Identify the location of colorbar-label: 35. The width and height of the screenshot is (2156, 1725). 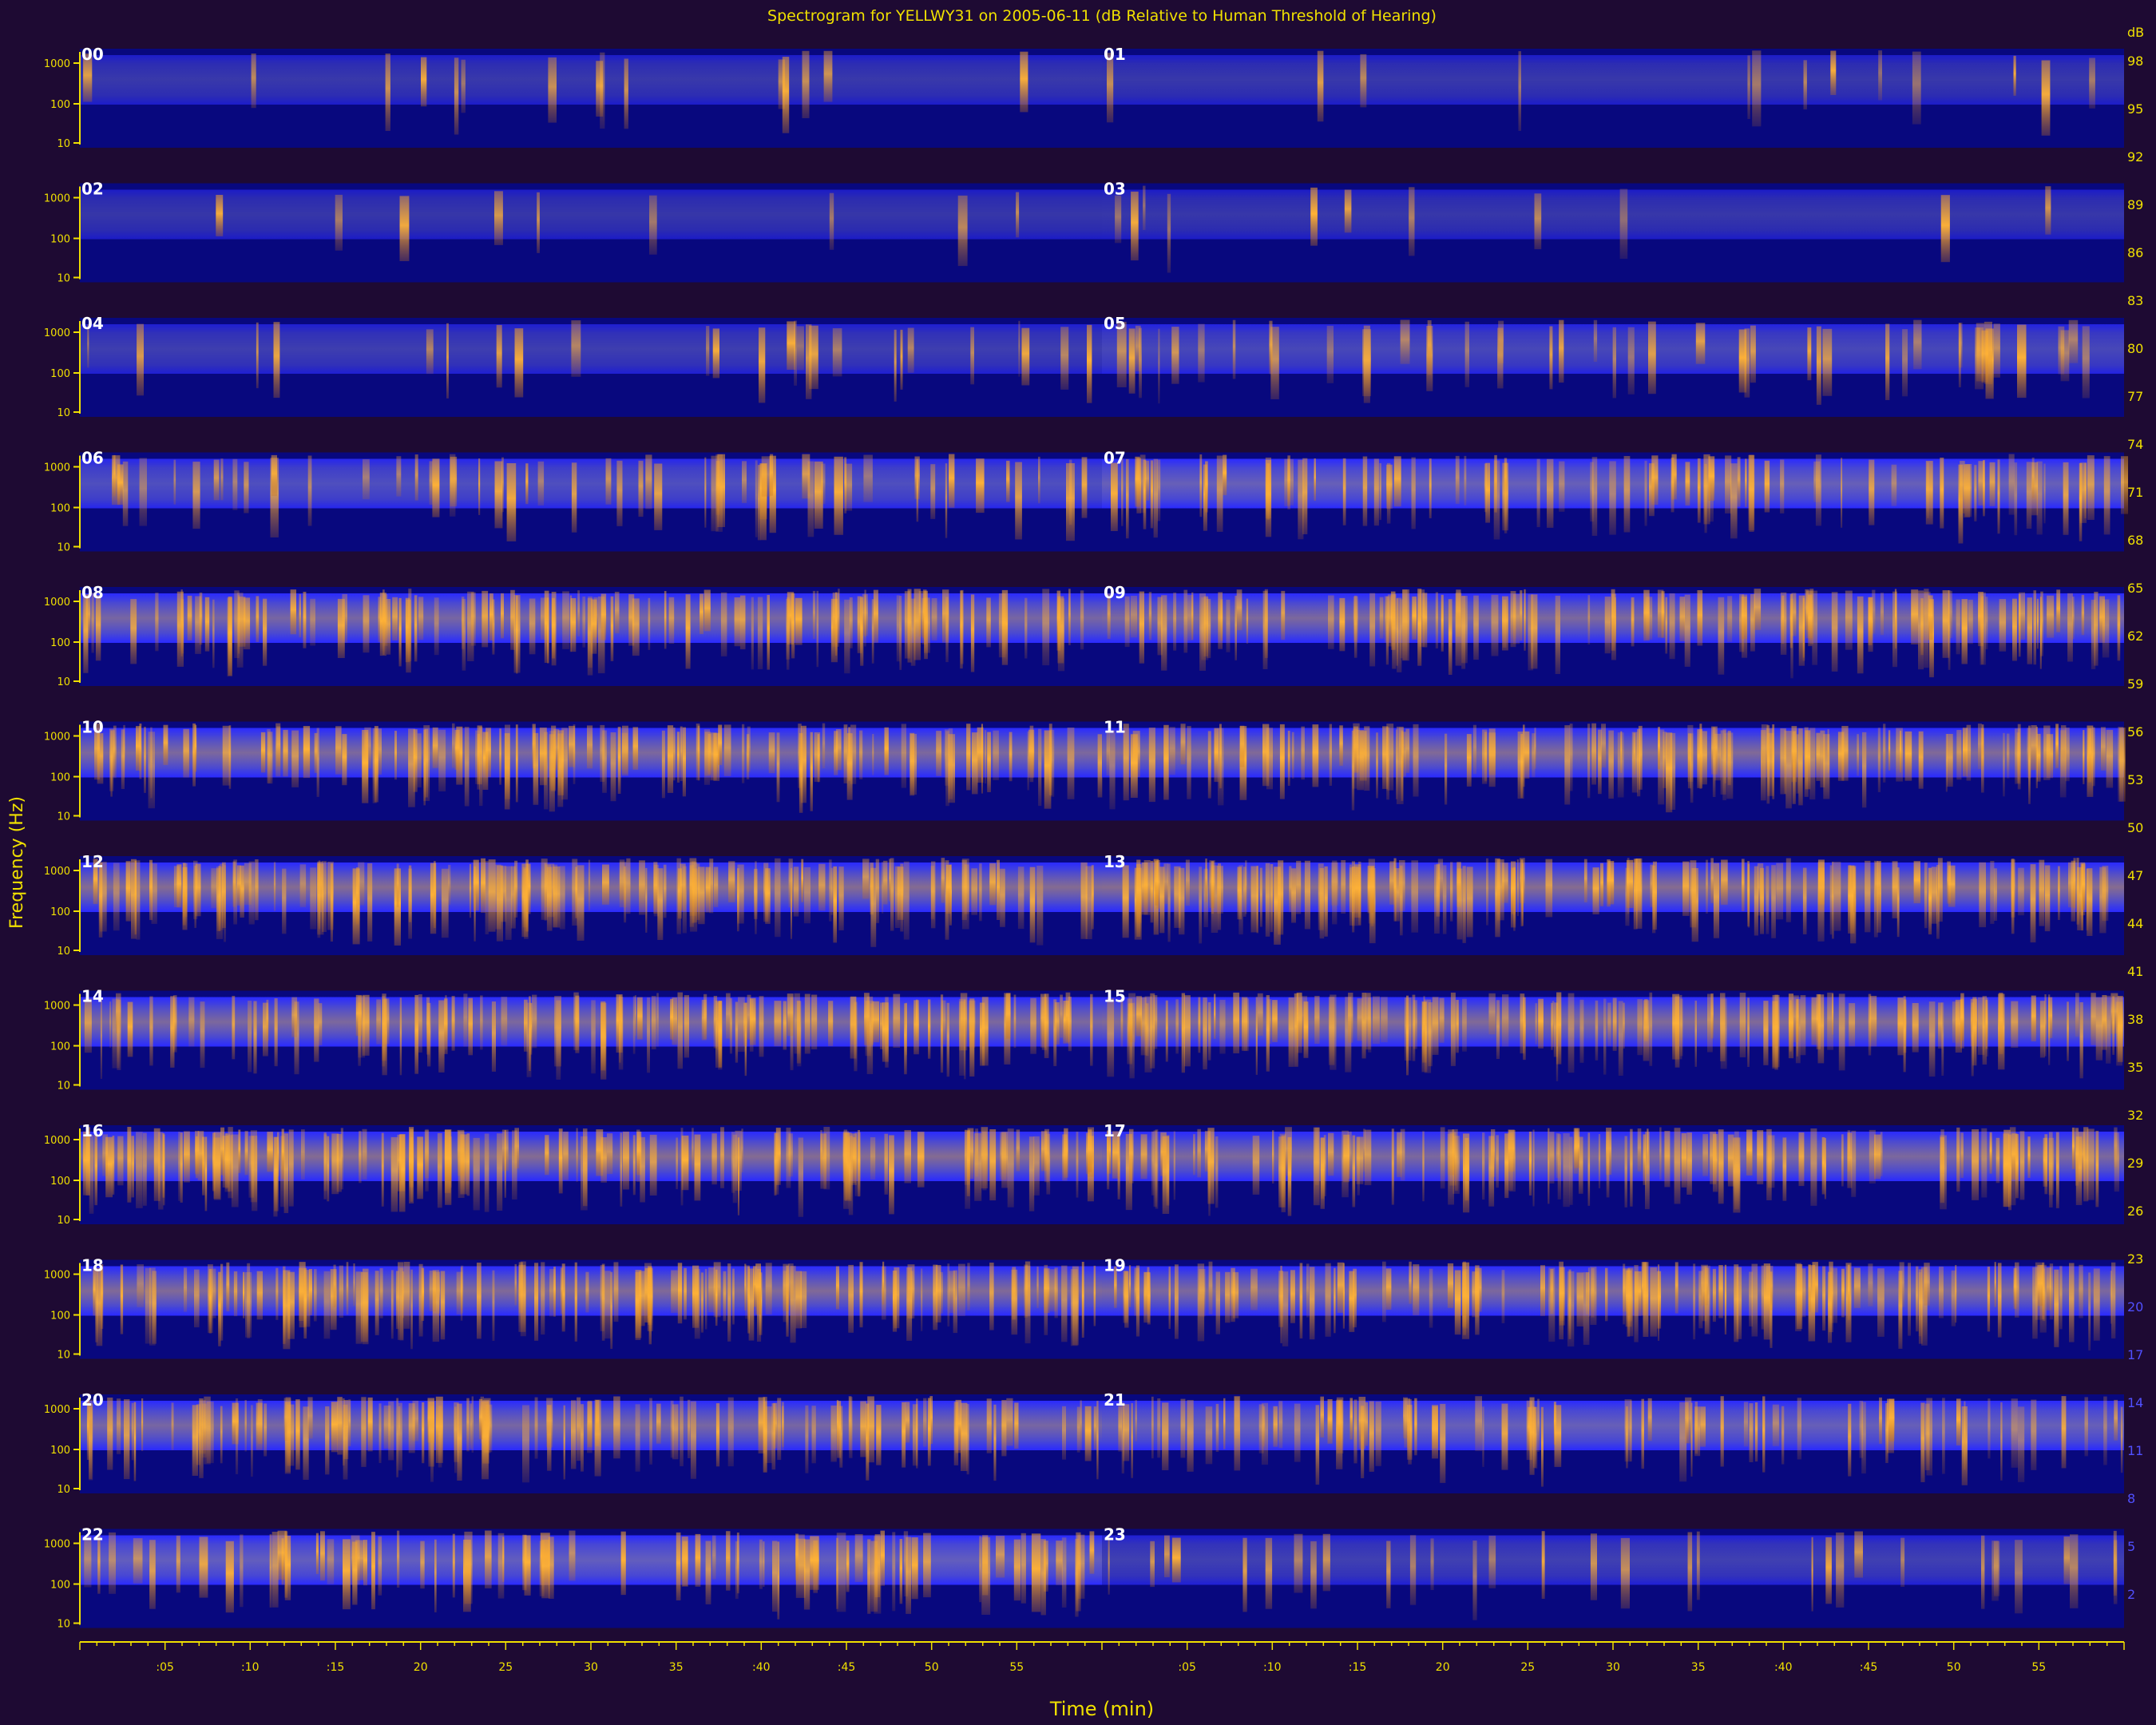
(2135, 1068).